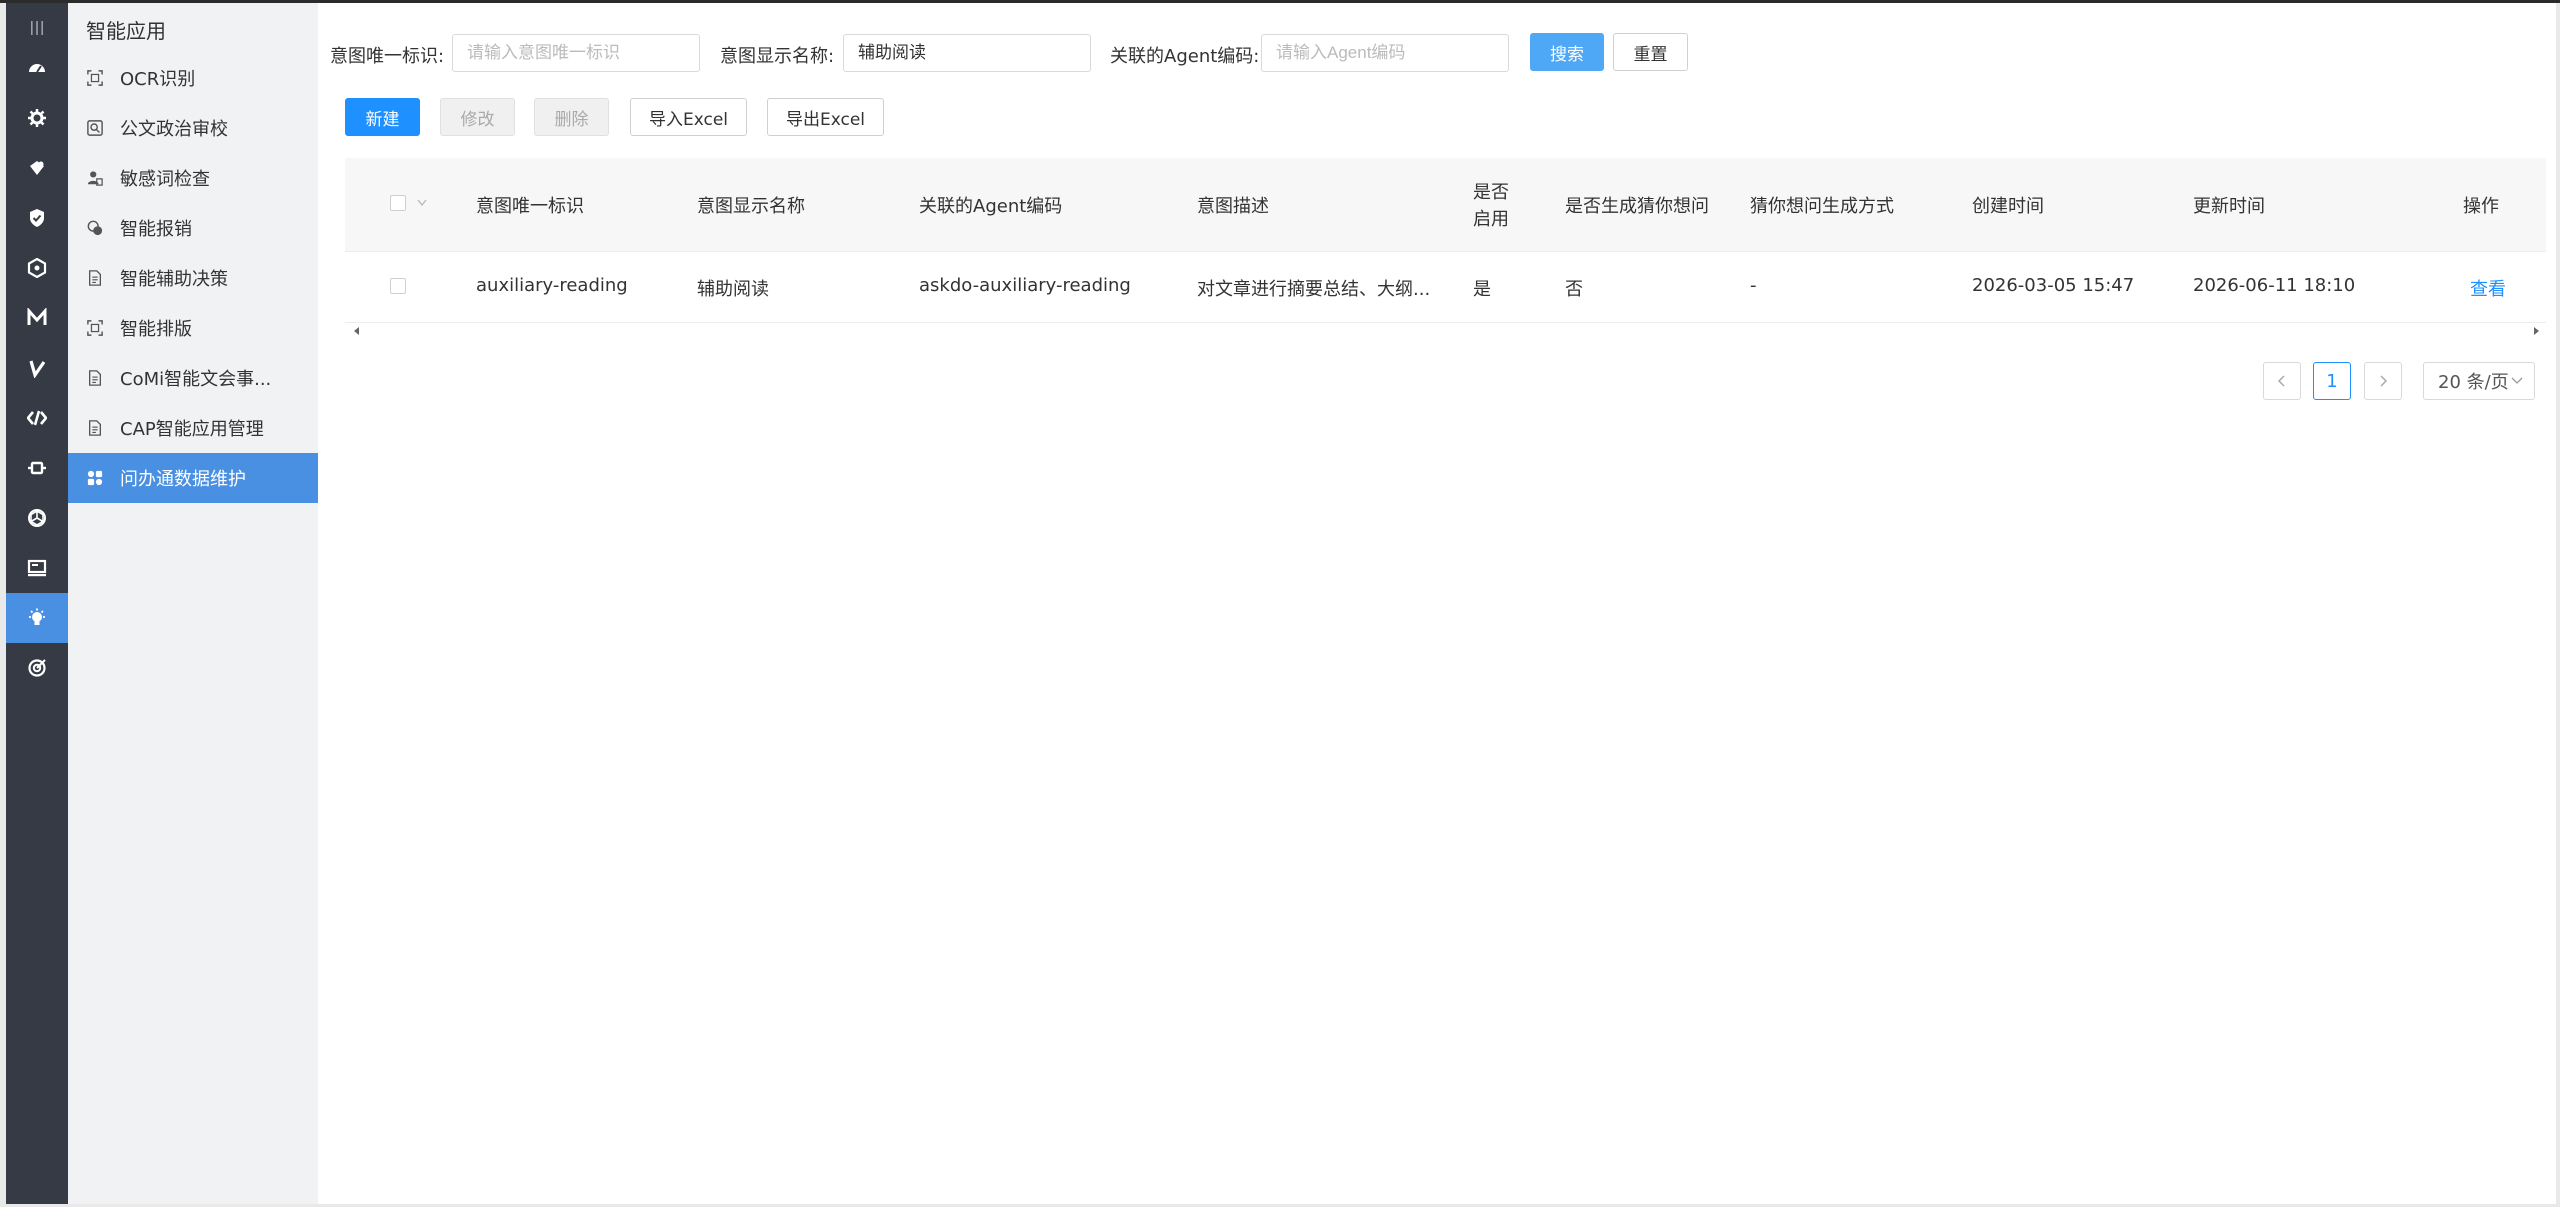 The image size is (2560, 1207). What do you see at coordinates (95, 178) in the screenshot?
I see `user-check-icon` at bounding box center [95, 178].